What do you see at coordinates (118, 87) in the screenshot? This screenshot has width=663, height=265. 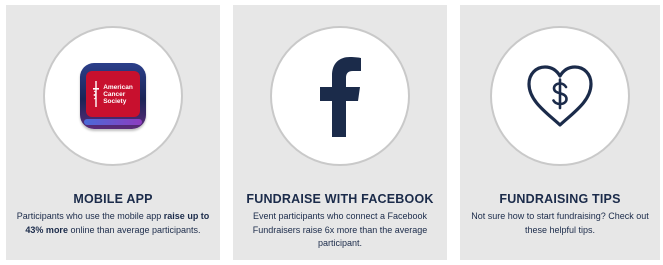 I see `logo-text-line: American` at bounding box center [118, 87].